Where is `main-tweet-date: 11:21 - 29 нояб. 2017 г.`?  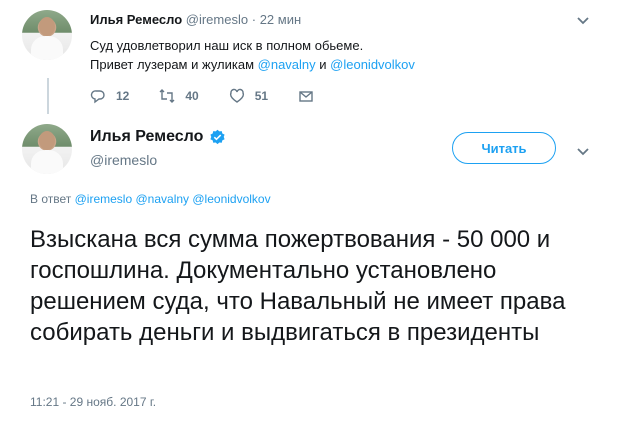
main-tweet-date: 11:21 - 29 нояб. 2017 г. is located at coordinates (93, 402).